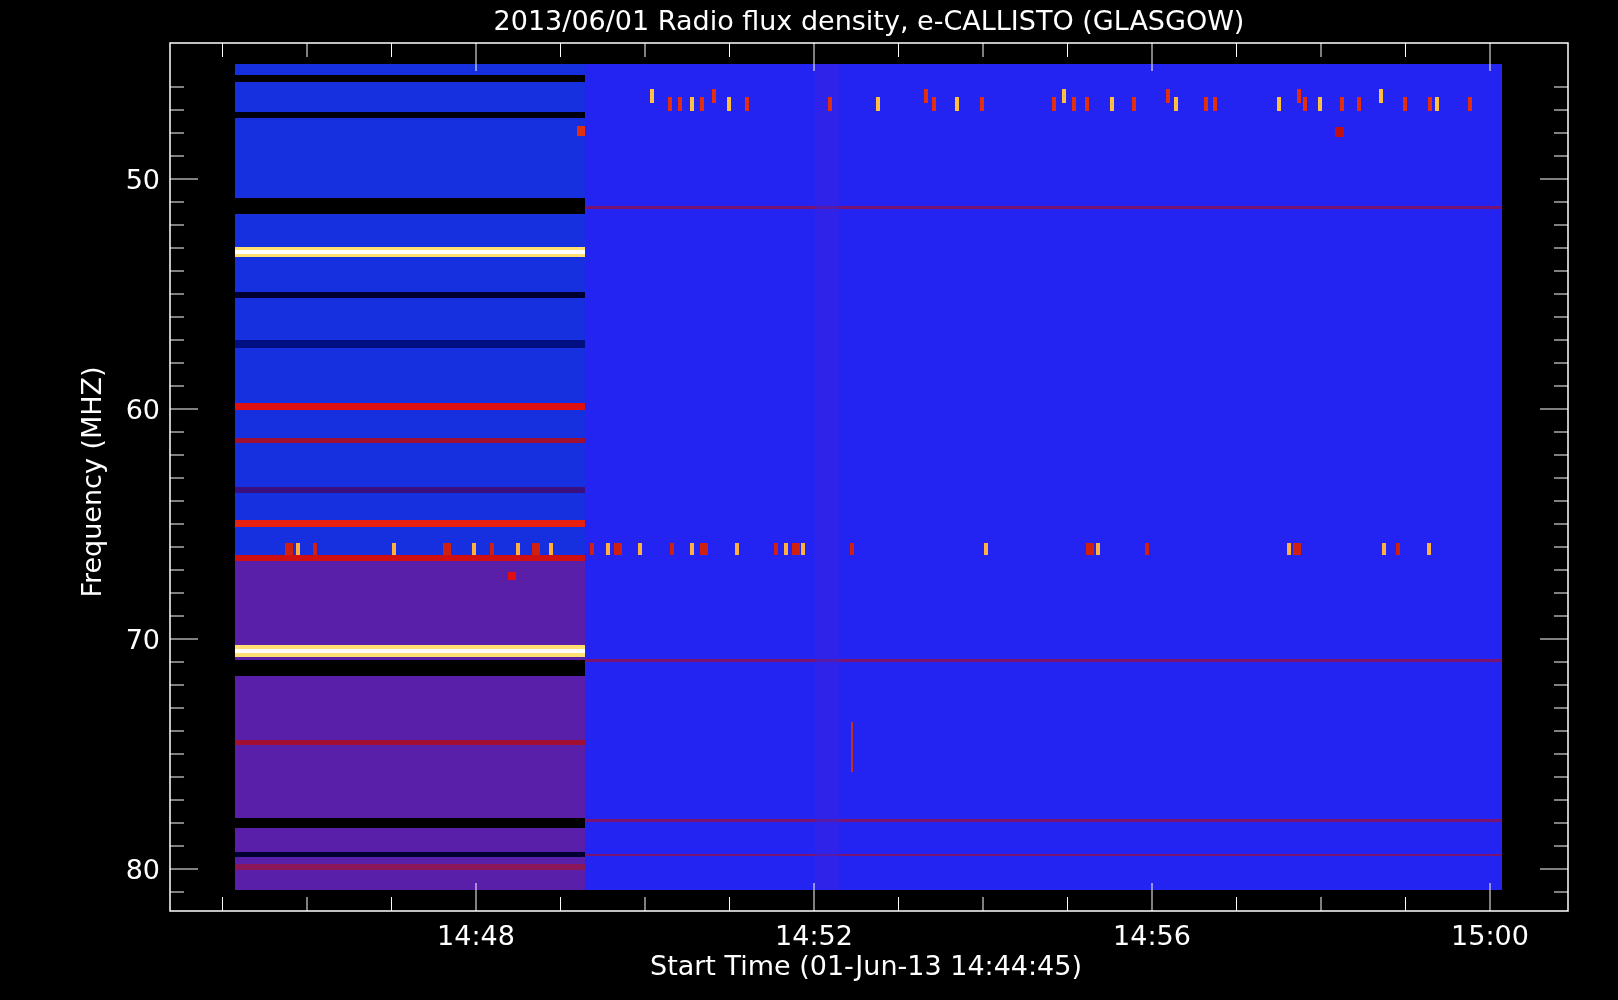 Image resolution: width=1618 pixels, height=1000 pixels. What do you see at coordinates (814, 935) in the screenshot?
I see `x-tick-label: 14:52` at bounding box center [814, 935].